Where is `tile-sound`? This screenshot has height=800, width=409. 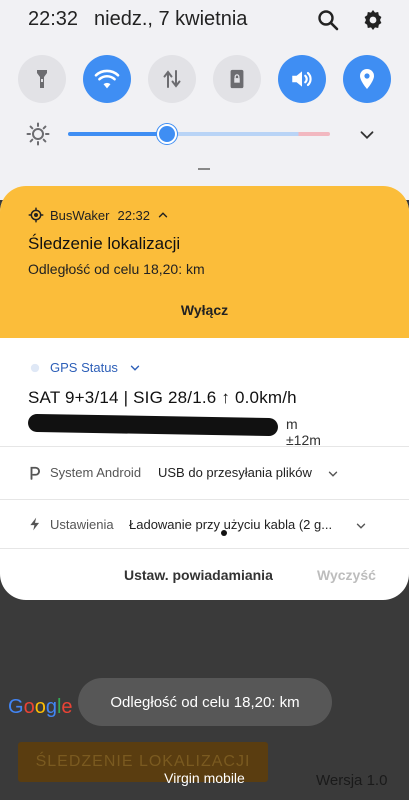
tile-sound is located at coordinates (302, 79).